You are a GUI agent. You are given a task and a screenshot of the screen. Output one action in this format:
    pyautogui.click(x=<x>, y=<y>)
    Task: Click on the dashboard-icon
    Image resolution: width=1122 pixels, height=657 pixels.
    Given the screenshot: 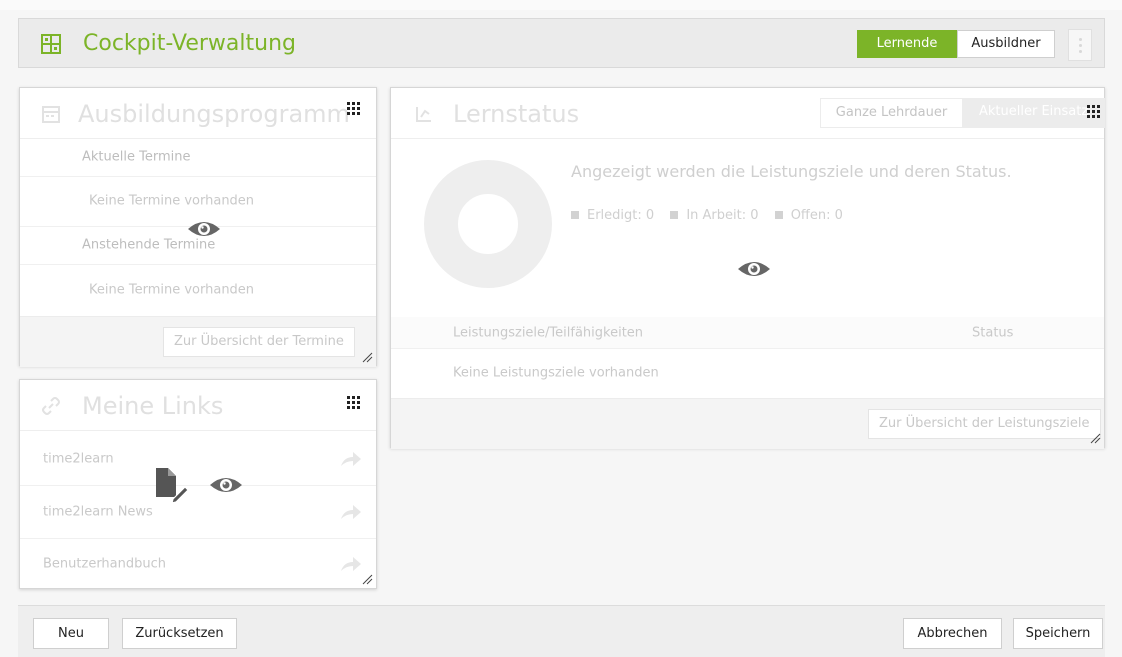 What is the action you would take?
    pyautogui.click(x=51, y=44)
    